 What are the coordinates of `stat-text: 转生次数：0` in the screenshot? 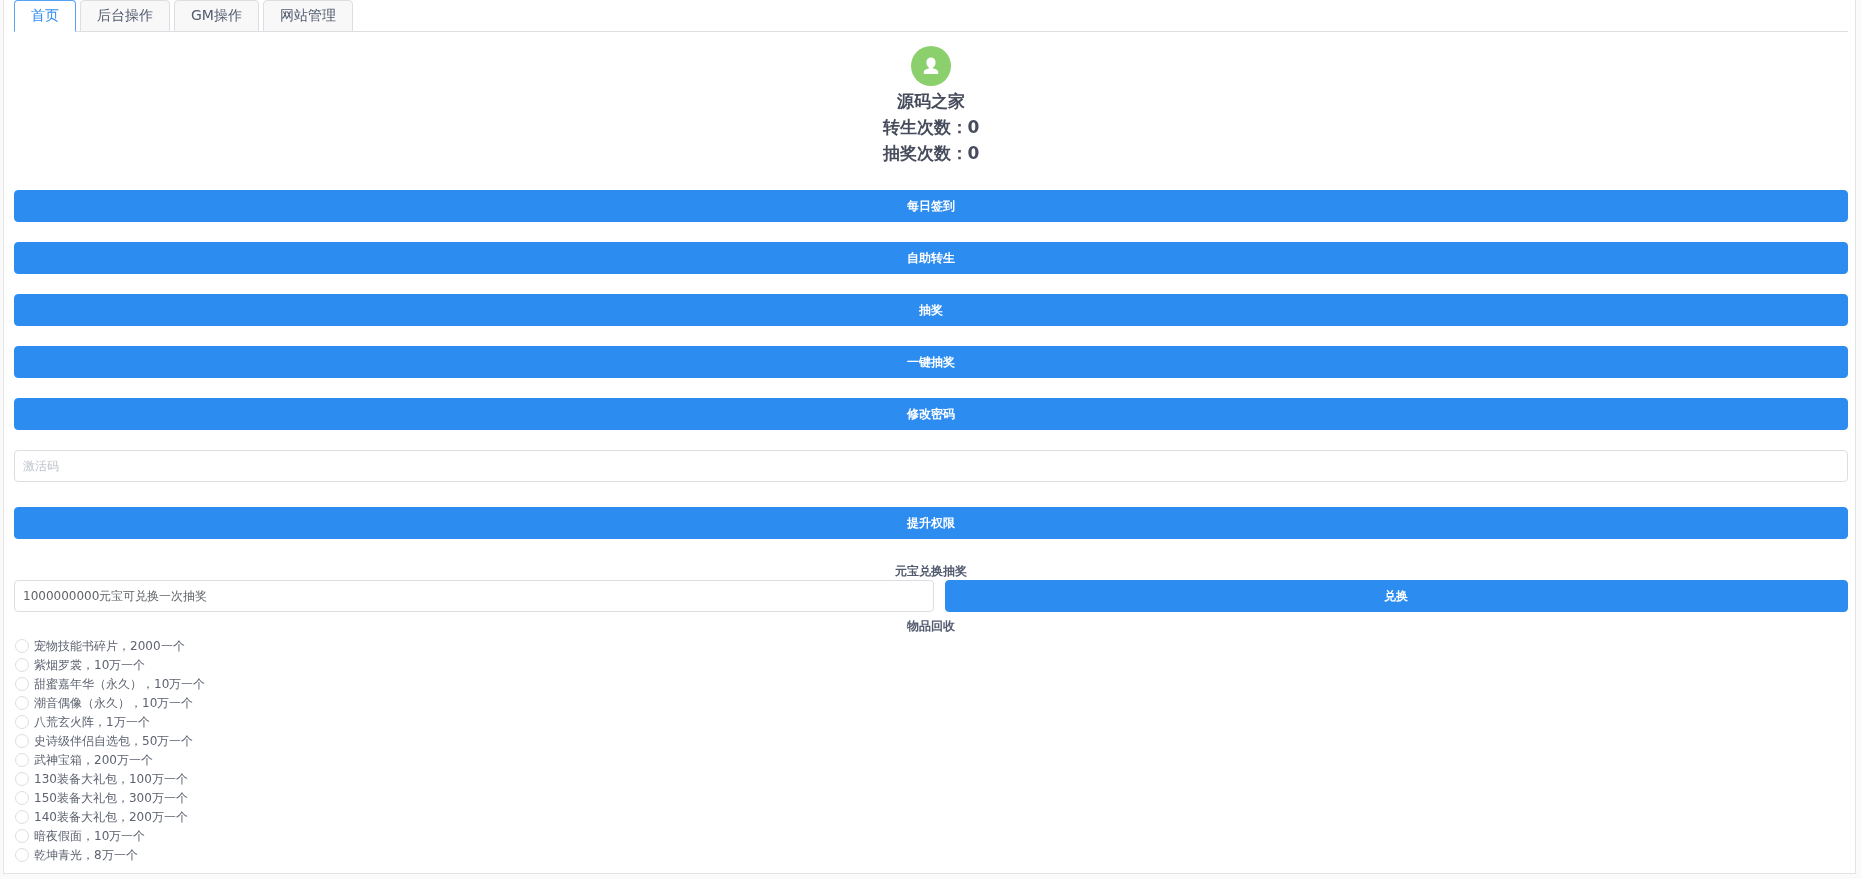 It's located at (931, 127).